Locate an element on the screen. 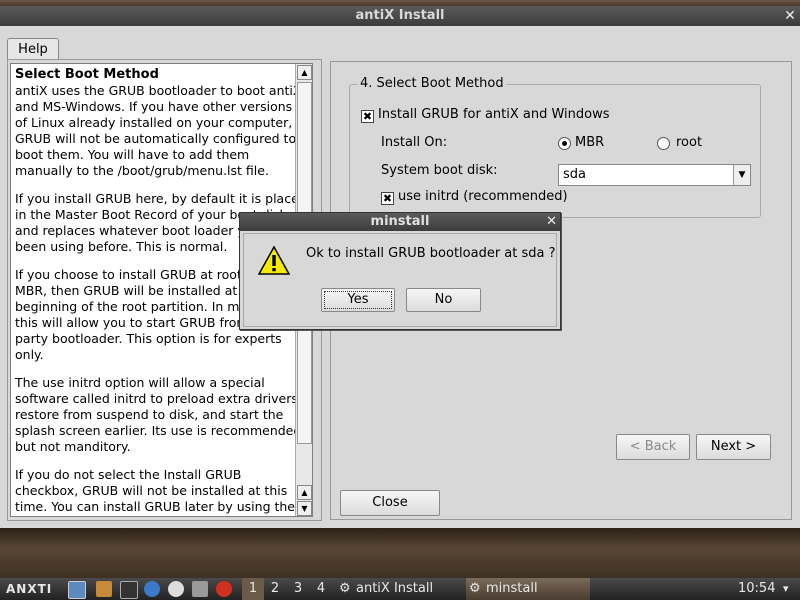 This screenshot has height=600, width=800. gear-icon-minstall: ⚙ is located at coordinates (475, 588).